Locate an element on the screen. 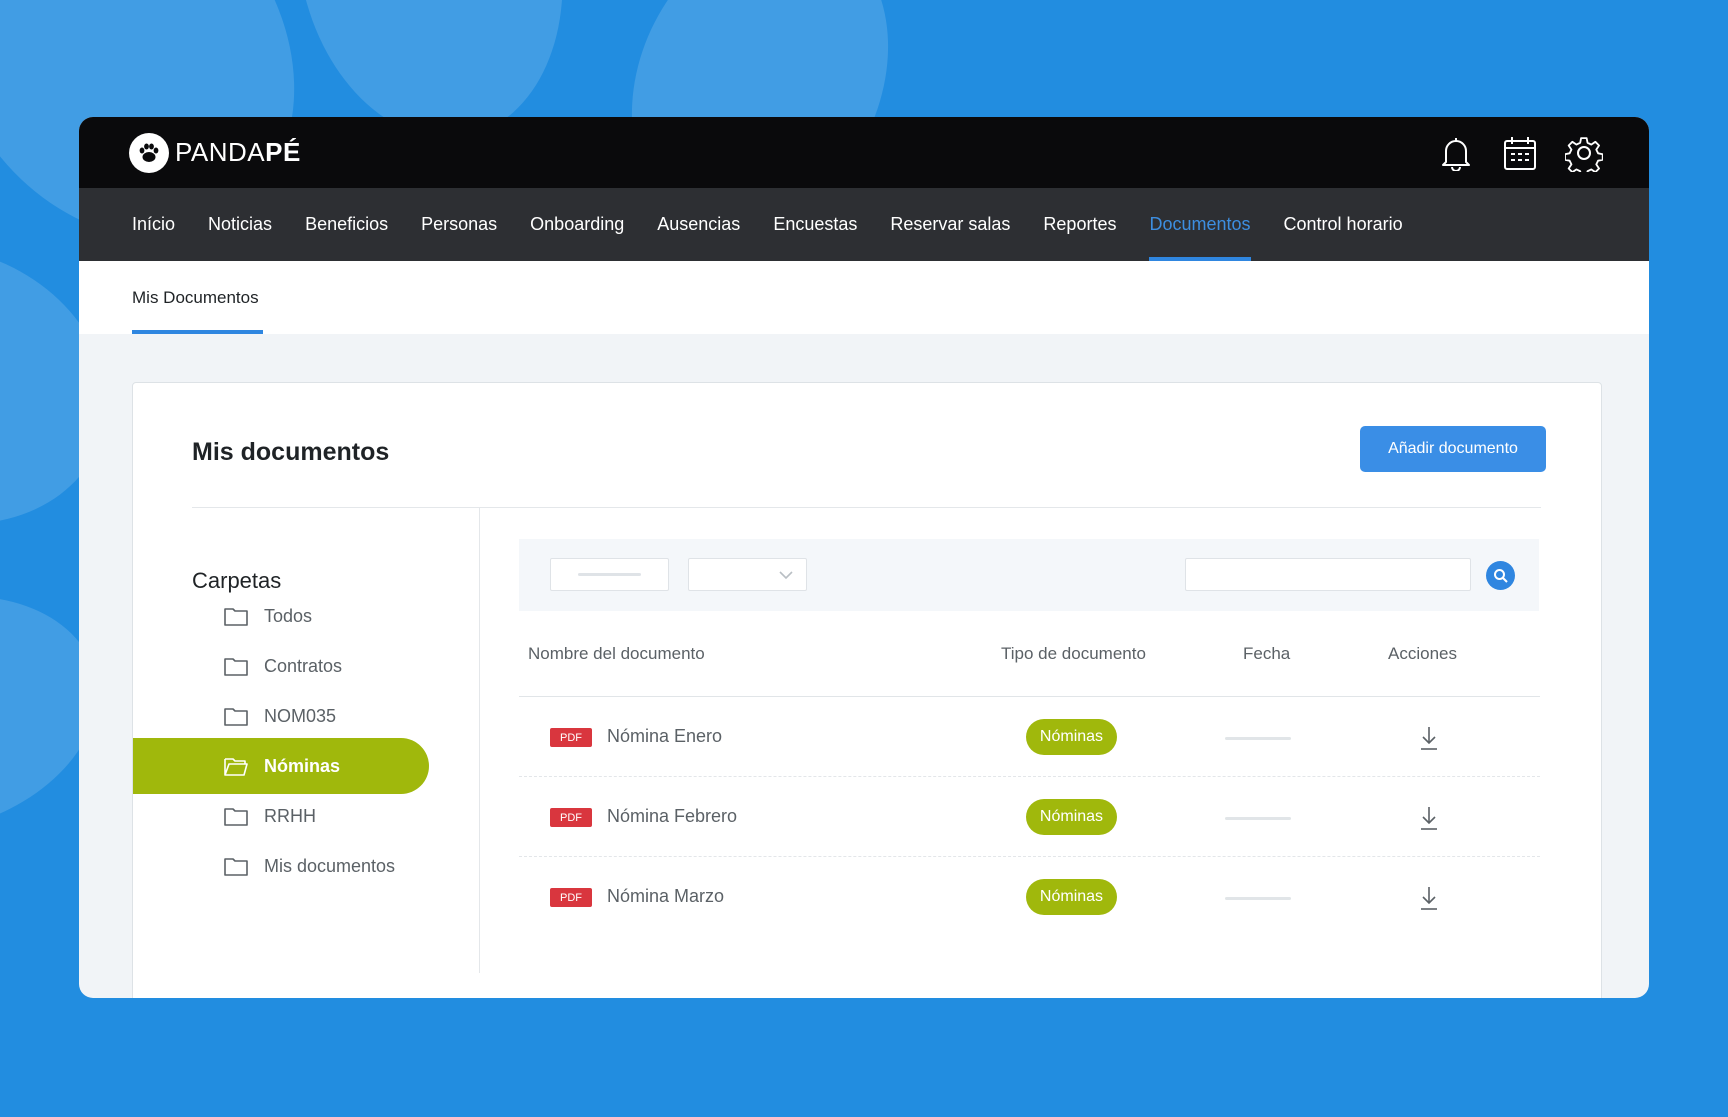 The width and height of the screenshot is (1728, 1117). search-icon is located at coordinates (1500, 575).